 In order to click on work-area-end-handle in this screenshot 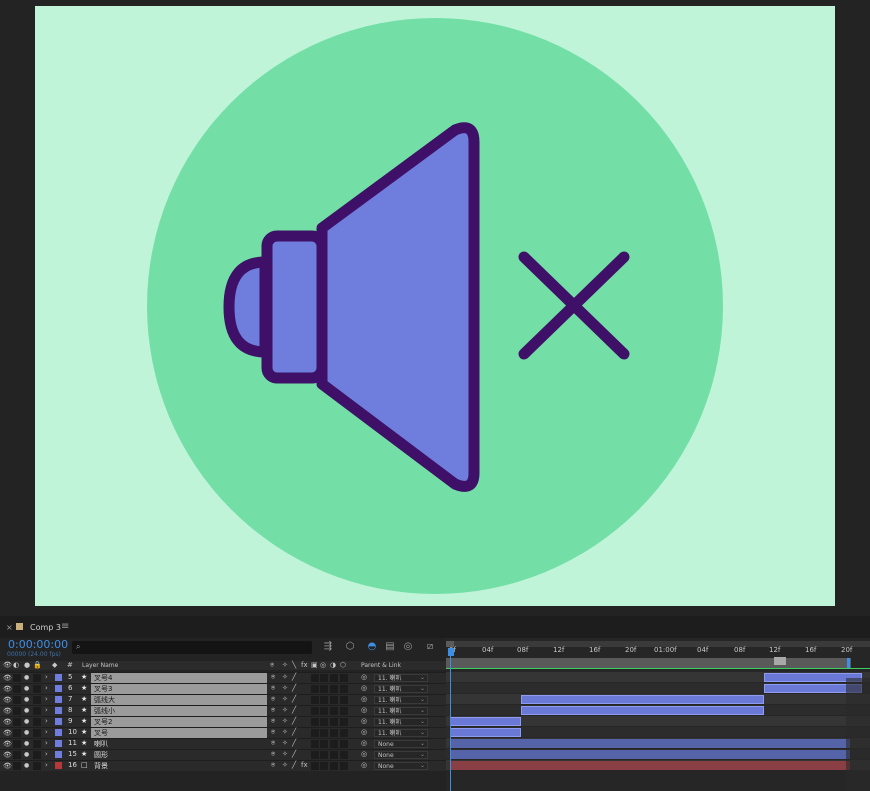, I will do `click(848, 663)`.